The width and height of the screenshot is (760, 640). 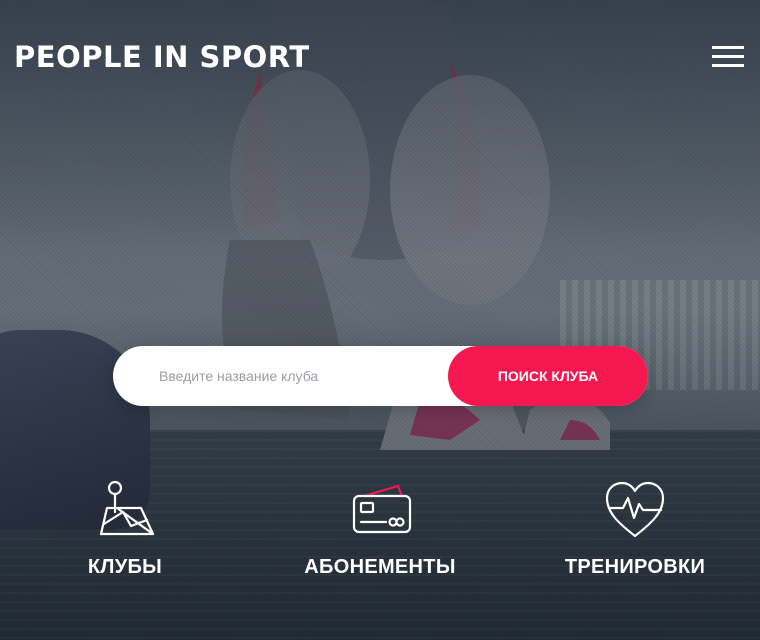 I want to click on feature-trainings-label: ТРЕНИРОВКИ, so click(x=635, y=567).